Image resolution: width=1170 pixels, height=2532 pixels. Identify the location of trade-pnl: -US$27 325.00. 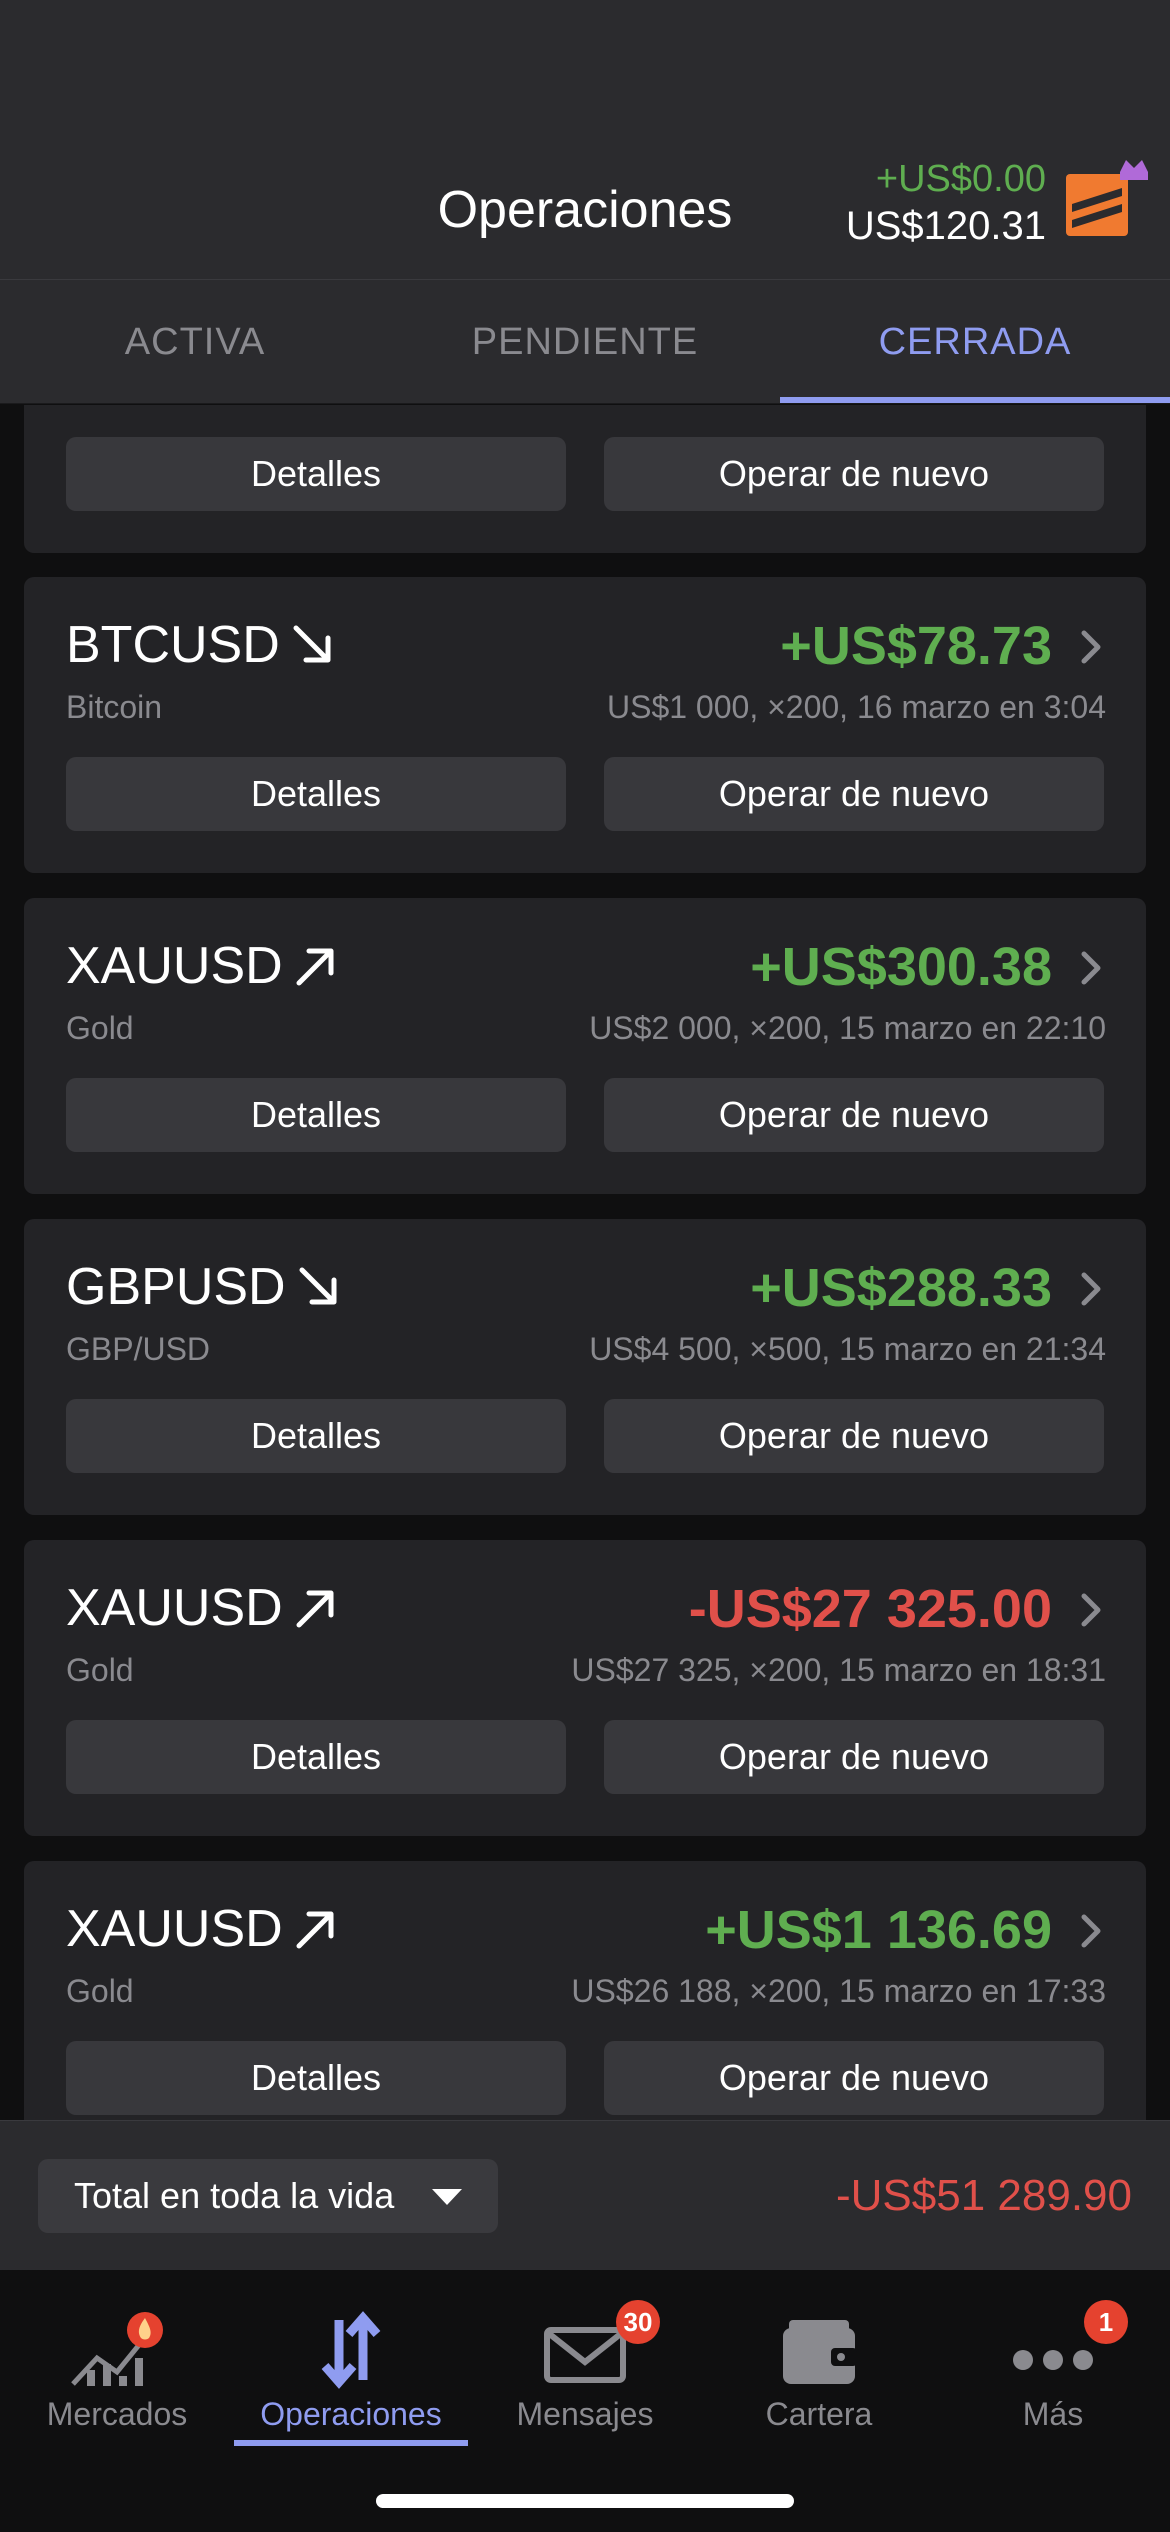
(870, 1609).